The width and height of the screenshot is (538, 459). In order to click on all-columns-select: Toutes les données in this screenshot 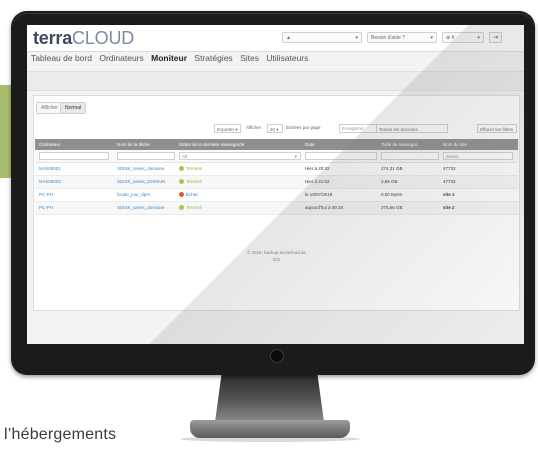, I will do `click(412, 128)`.